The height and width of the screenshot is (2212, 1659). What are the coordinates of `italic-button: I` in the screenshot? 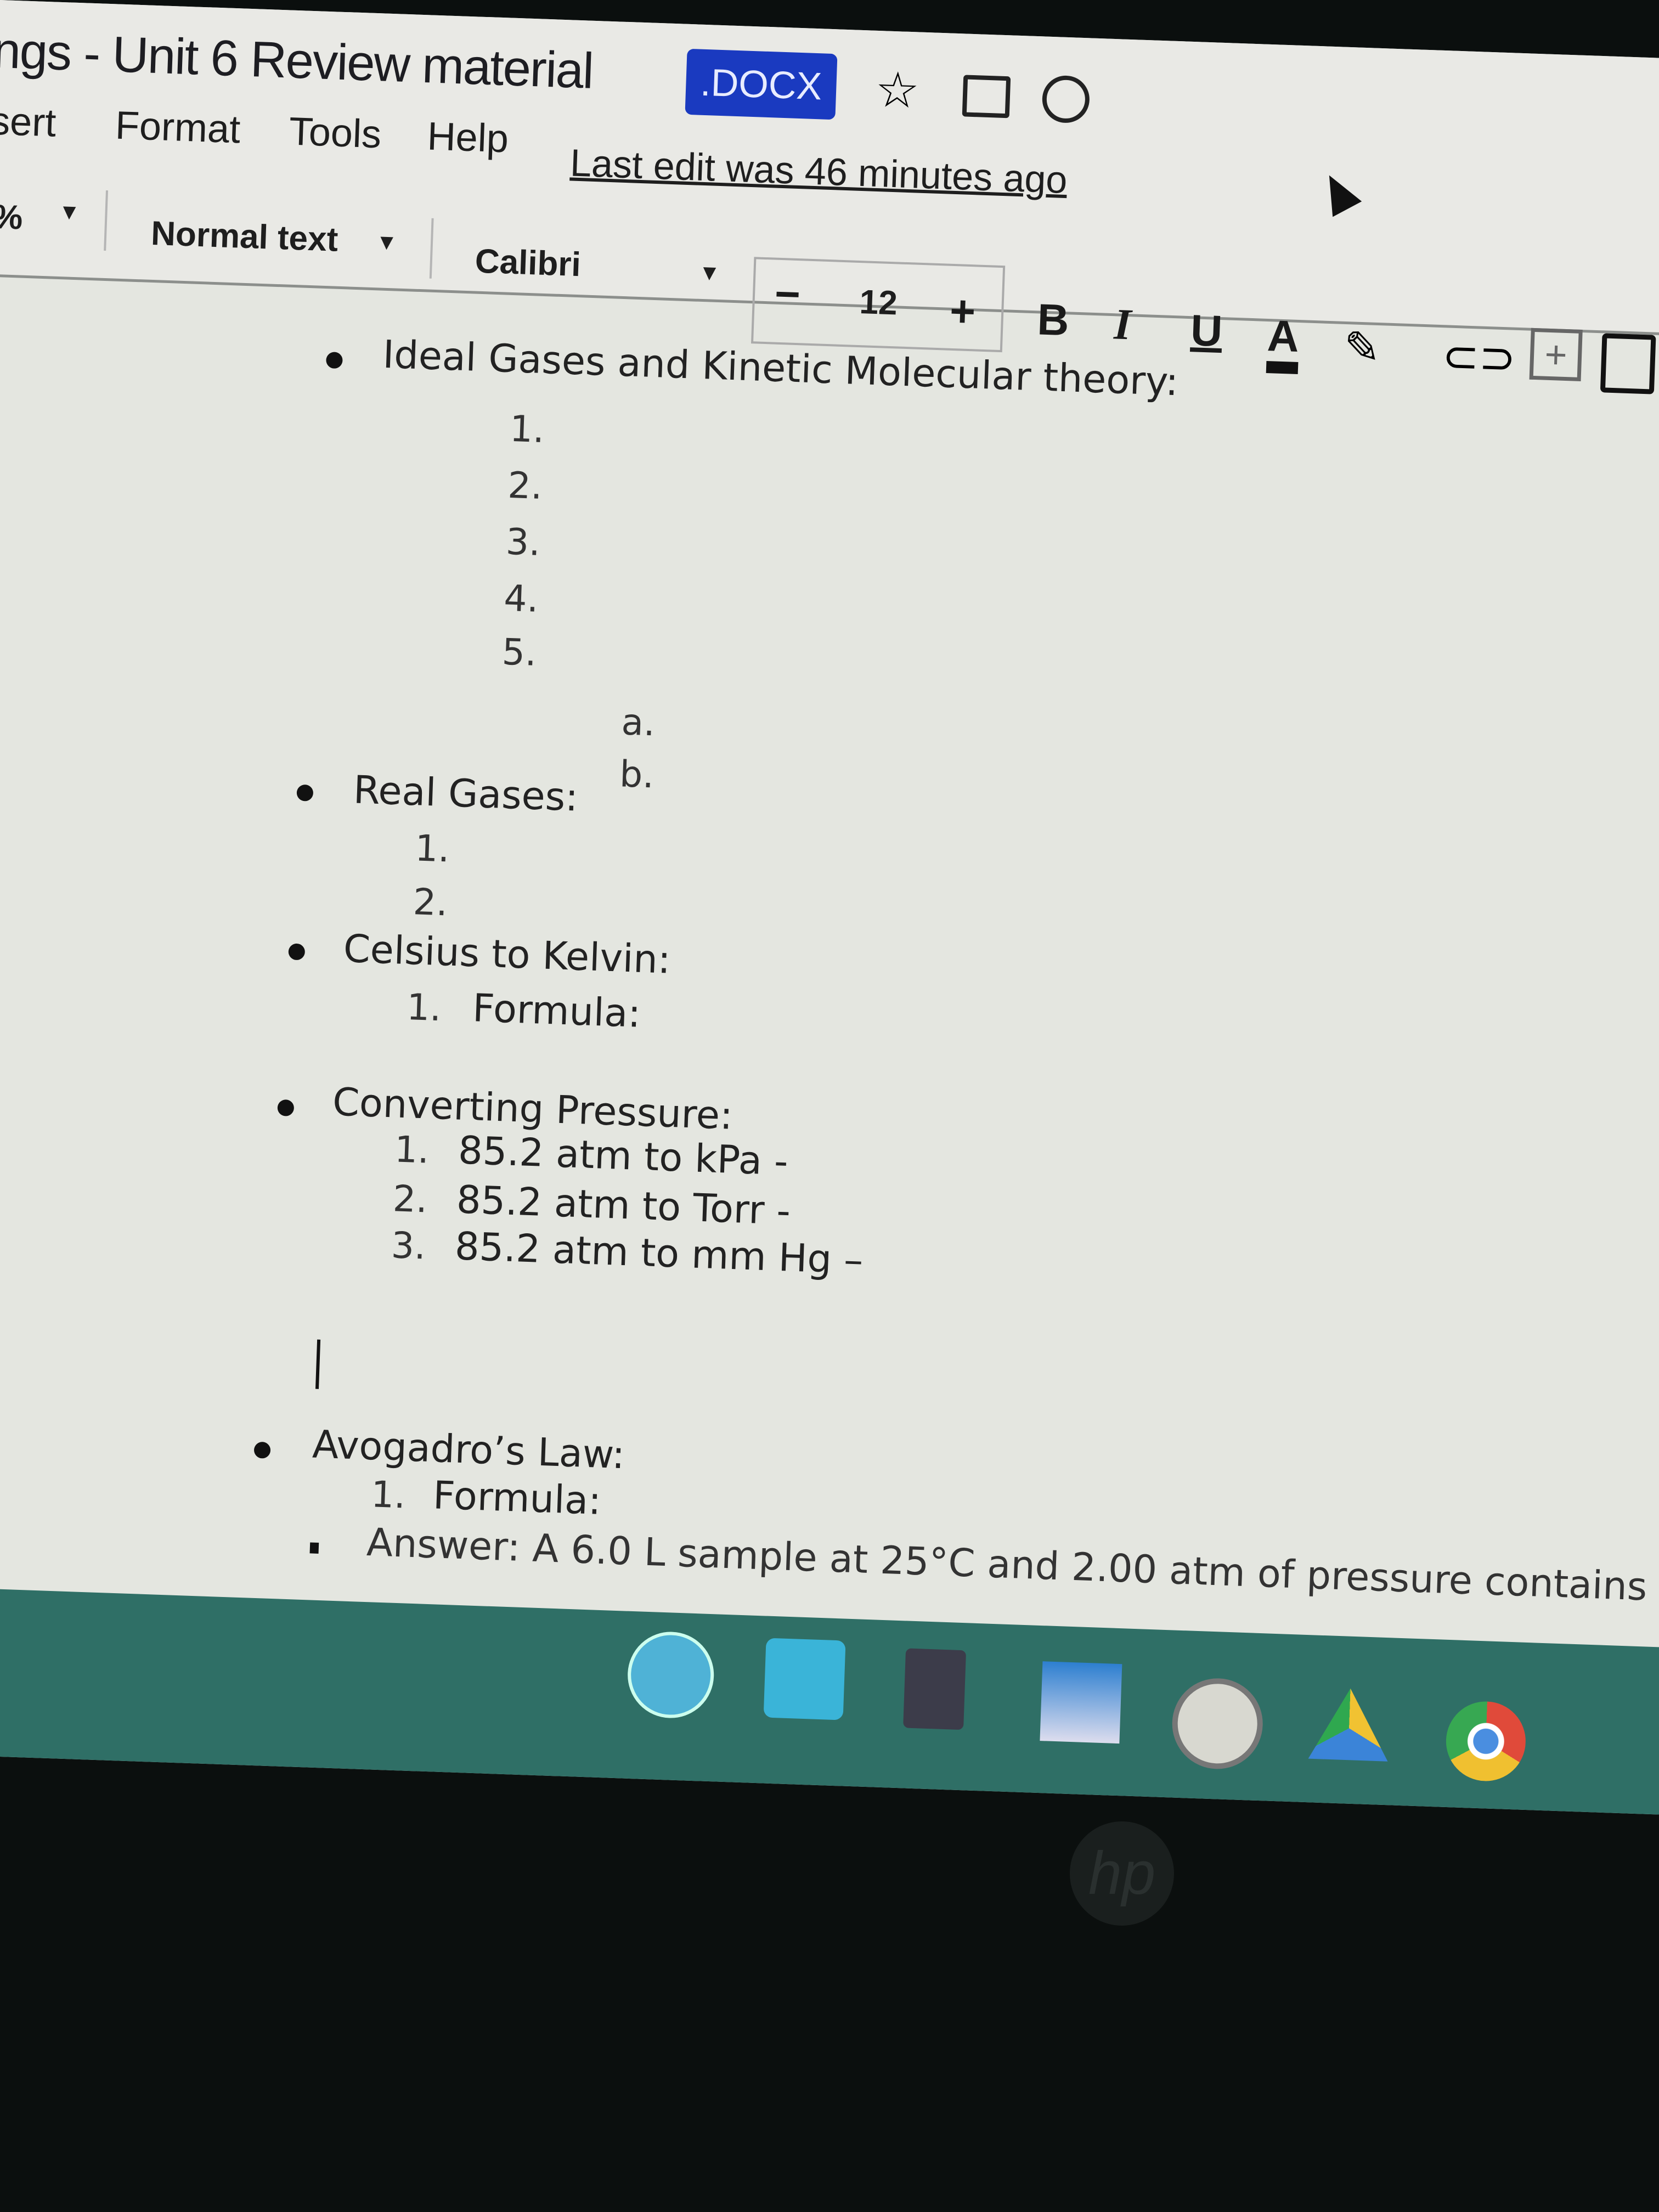 It's located at (1122, 325).